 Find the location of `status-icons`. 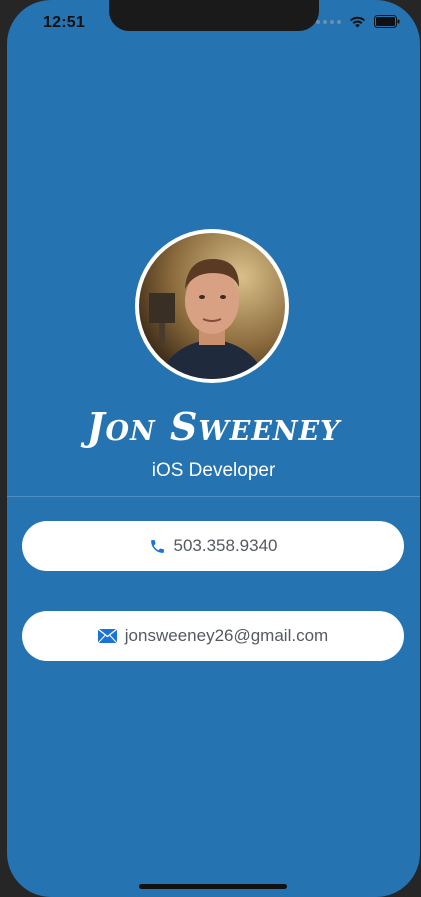

status-icons is located at coordinates (358, 21).